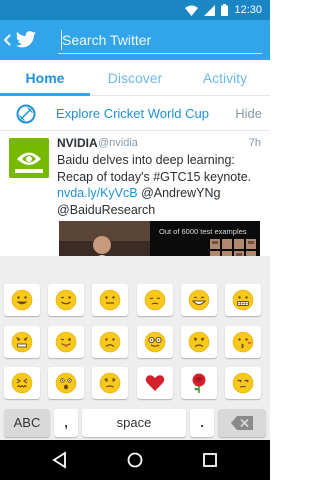 This screenshot has width=320, height=480. I want to click on grimacing-face-icon, so click(243, 300).